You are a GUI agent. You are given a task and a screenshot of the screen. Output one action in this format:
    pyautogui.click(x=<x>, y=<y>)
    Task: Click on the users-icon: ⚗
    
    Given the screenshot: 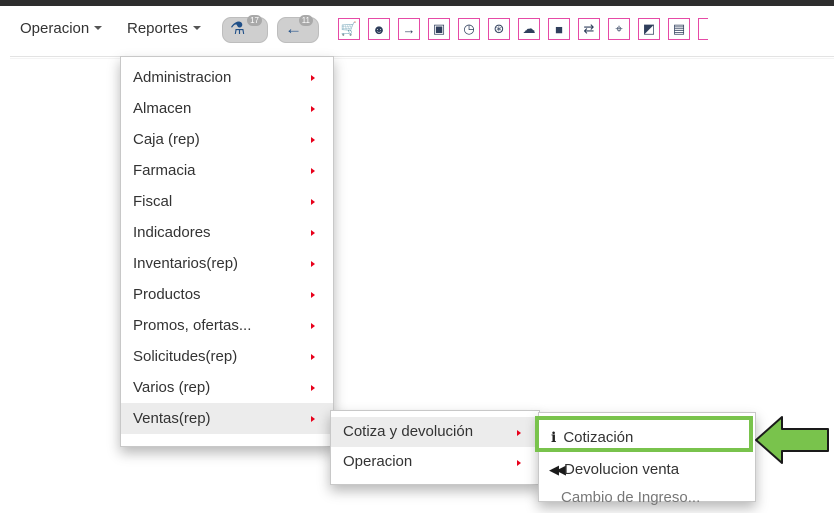 What is the action you would take?
    pyautogui.click(x=238, y=28)
    